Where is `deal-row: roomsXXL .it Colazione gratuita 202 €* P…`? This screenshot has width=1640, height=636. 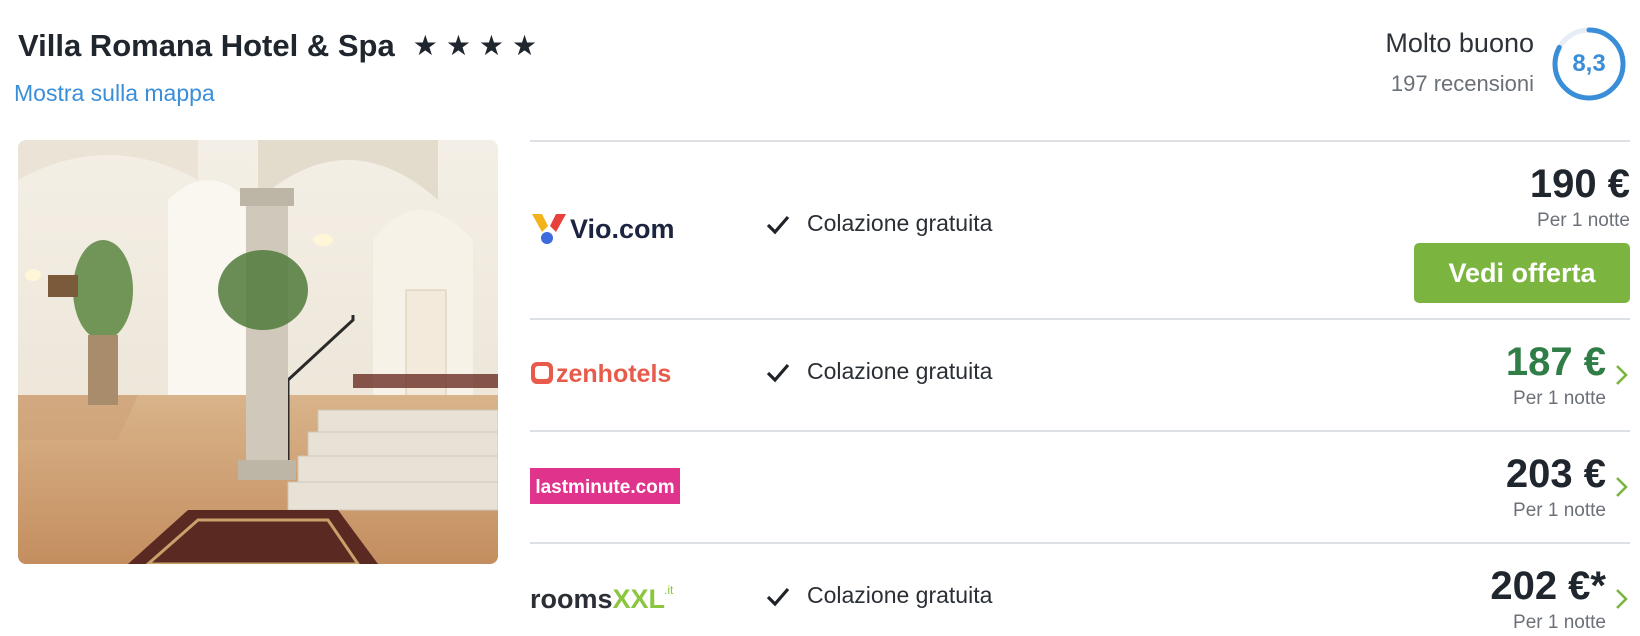 deal-row: roomsXXL .it Colazione gratuita 202 €* P… is located at coordinates (1080, 589).